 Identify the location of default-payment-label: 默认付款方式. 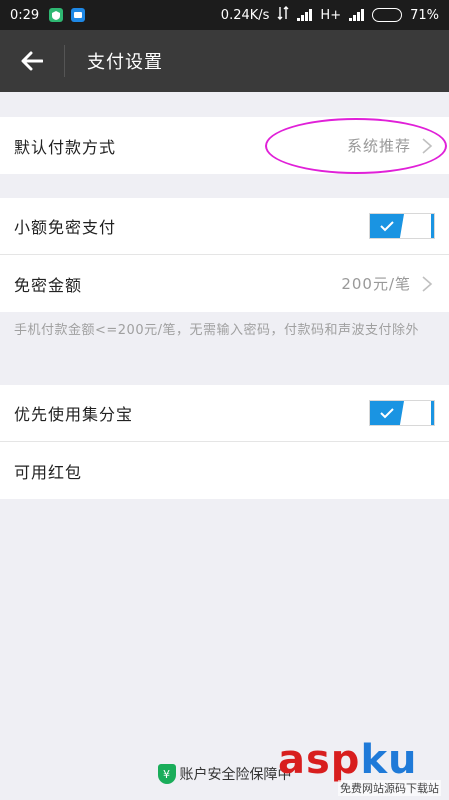
(65, 147).